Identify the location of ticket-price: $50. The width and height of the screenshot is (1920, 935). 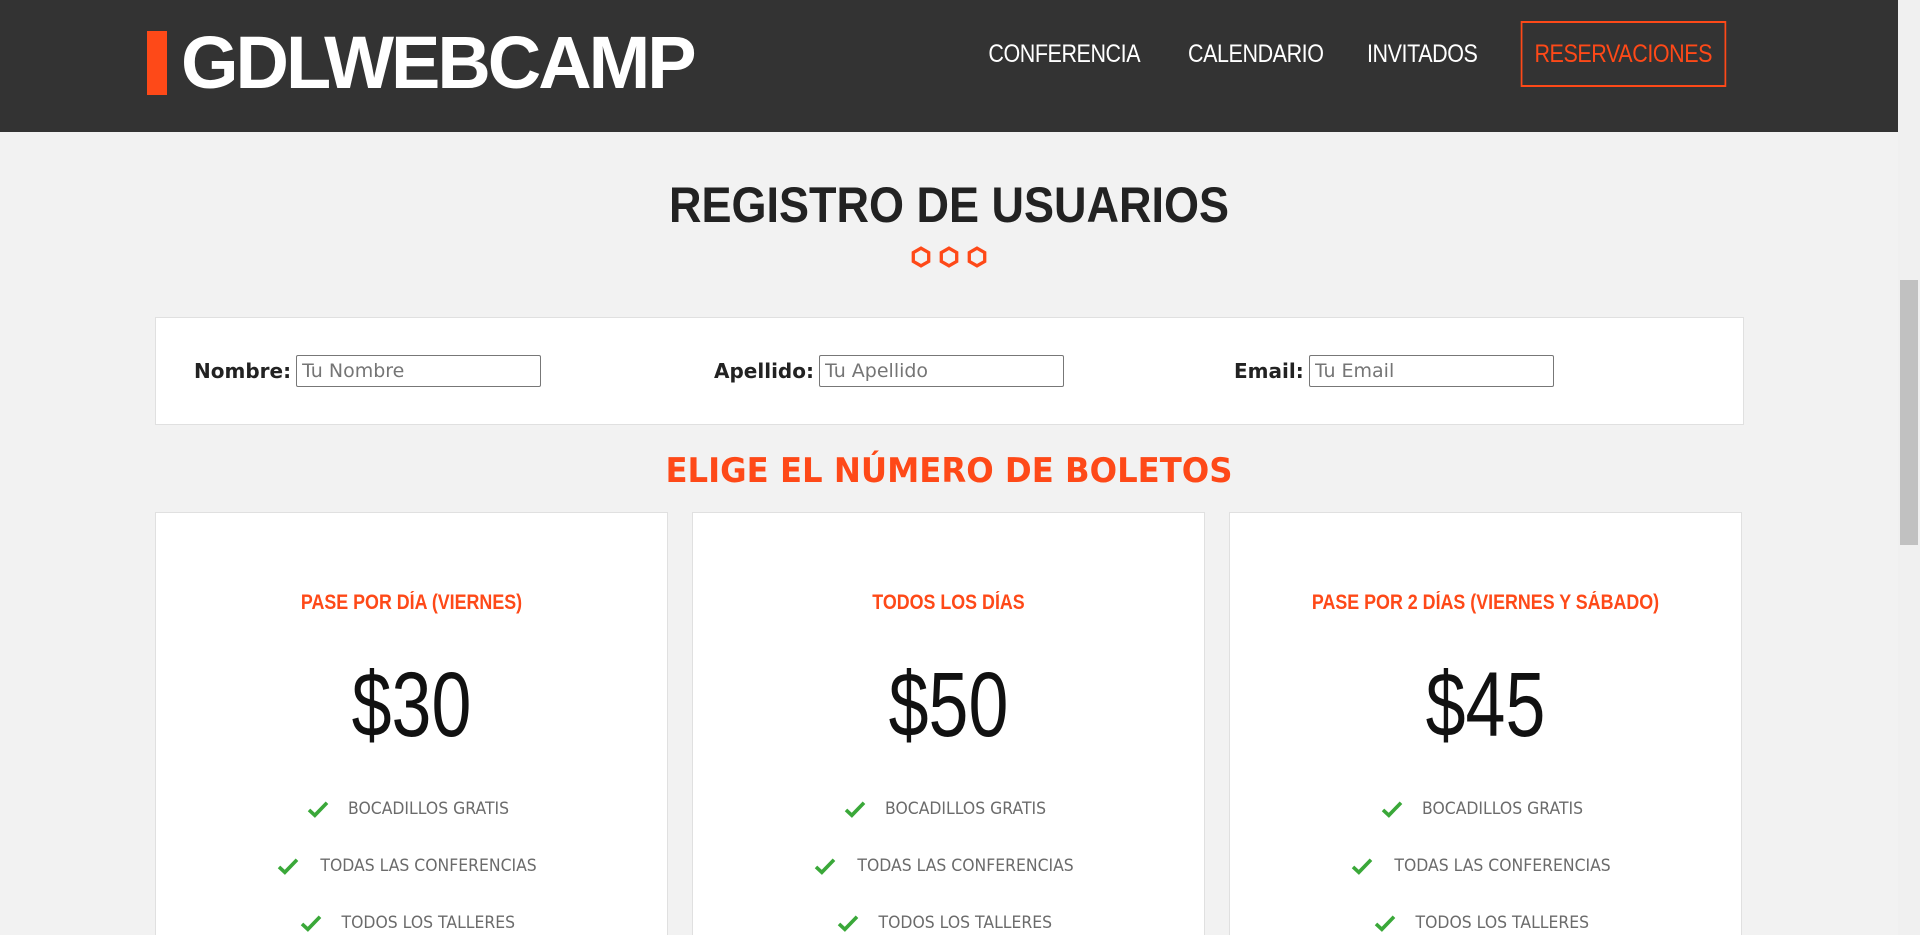
(948, 705).